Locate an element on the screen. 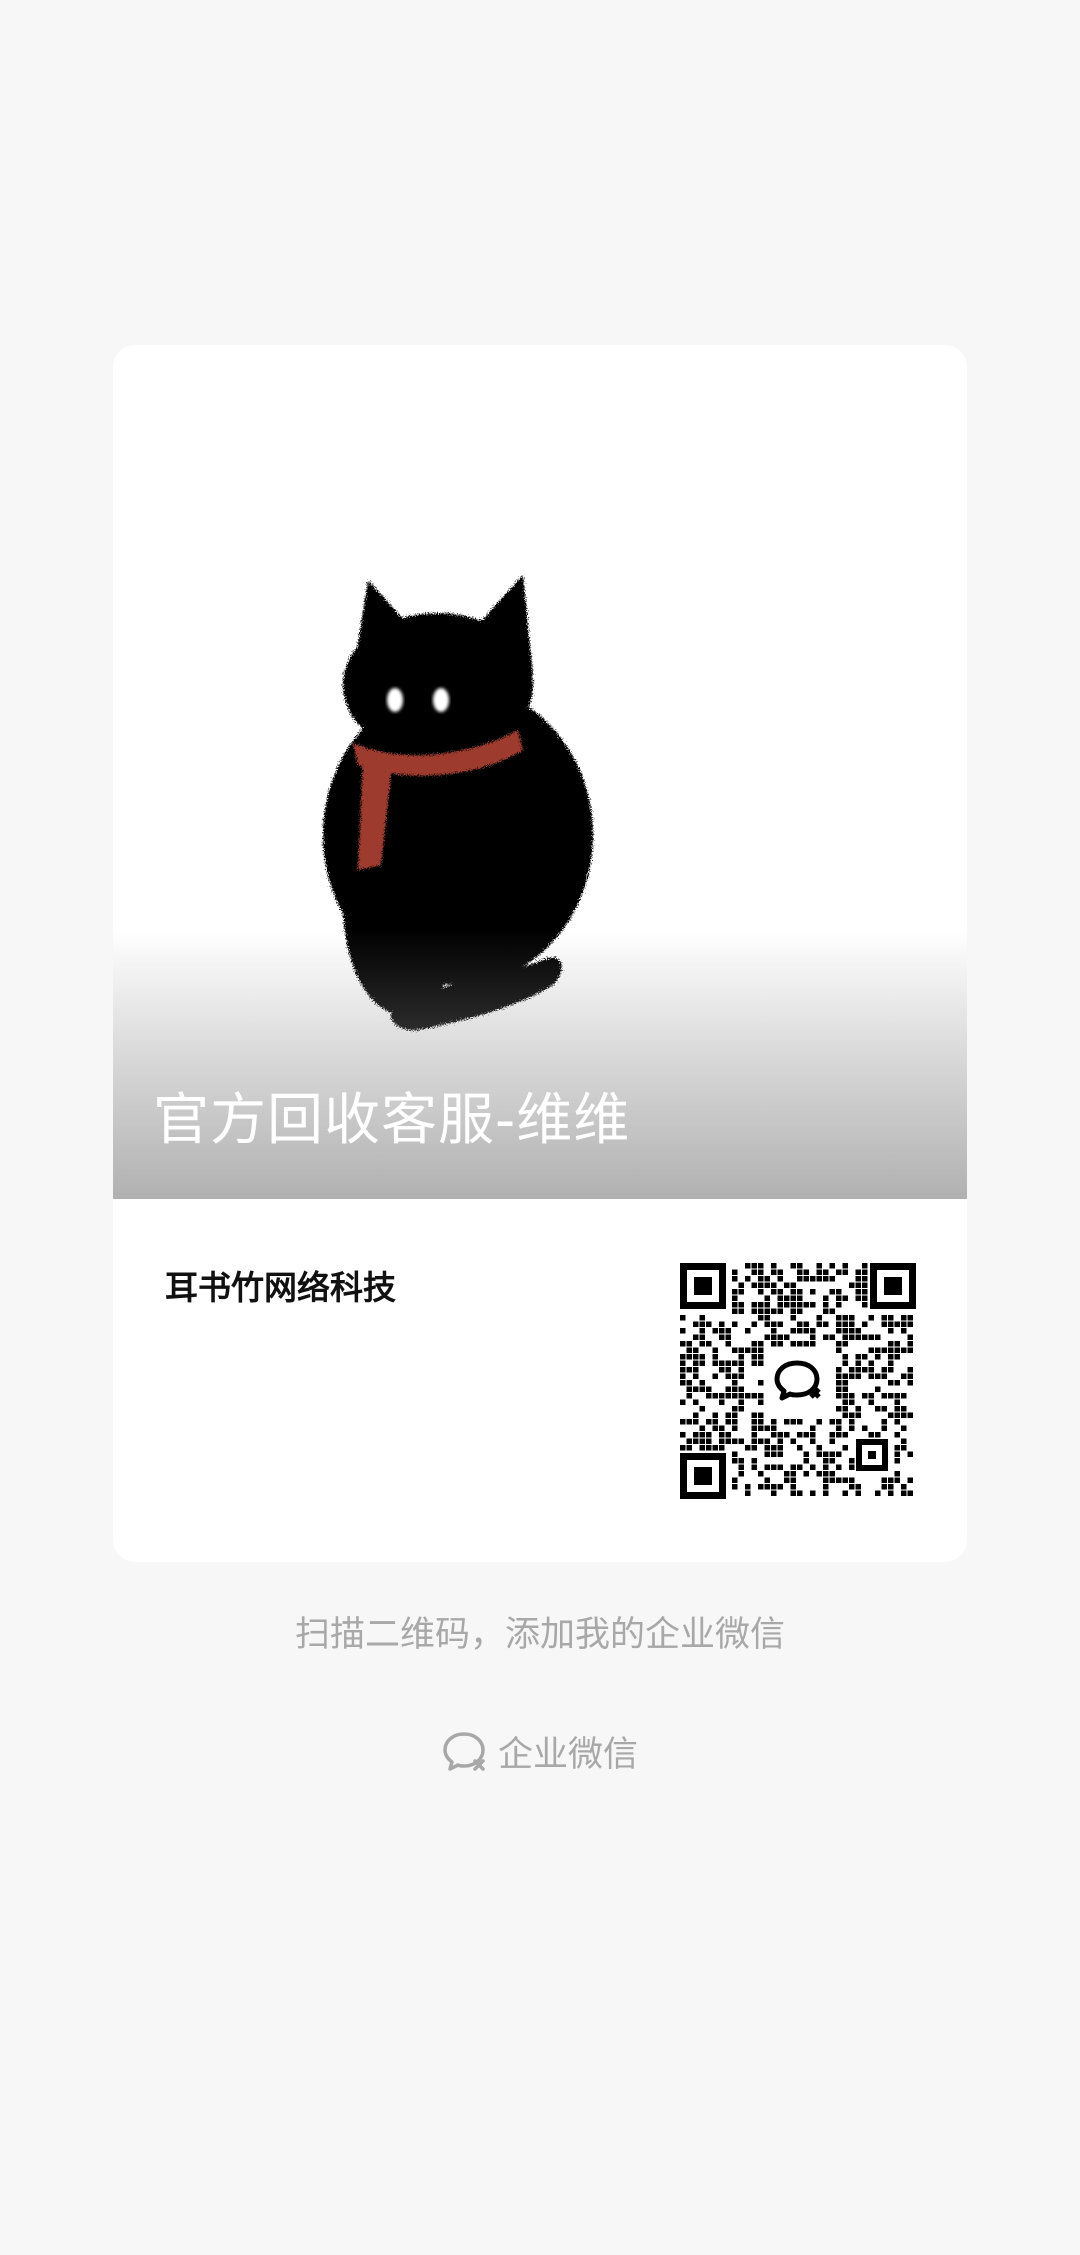 The width and height of the screenshot is (1080, 2255). qr-code is located at coordinates (798, 1381).